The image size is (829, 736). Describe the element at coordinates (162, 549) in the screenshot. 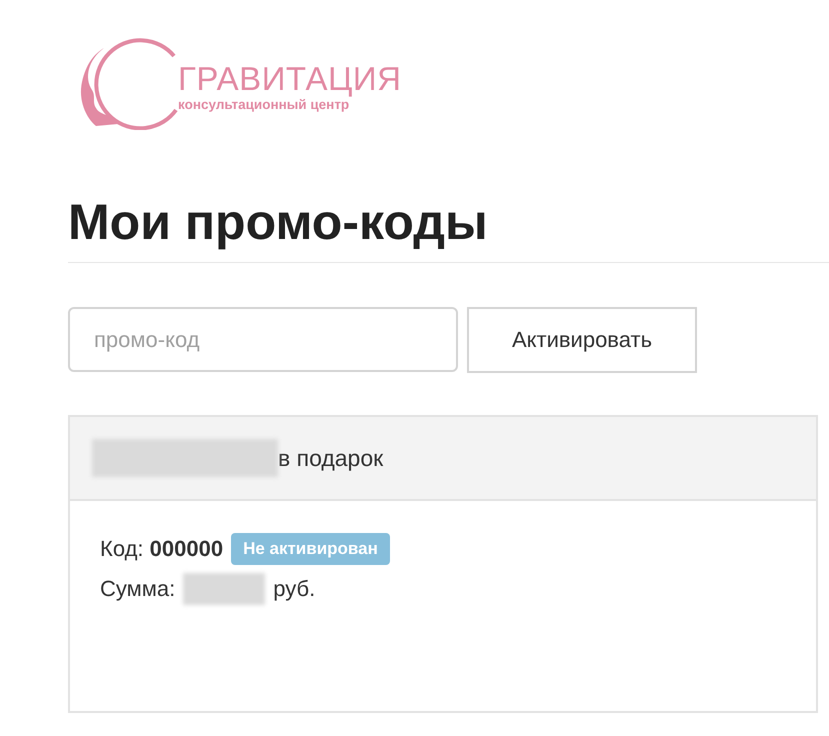

I see `promo-code-text: Код: 000000` at that location.